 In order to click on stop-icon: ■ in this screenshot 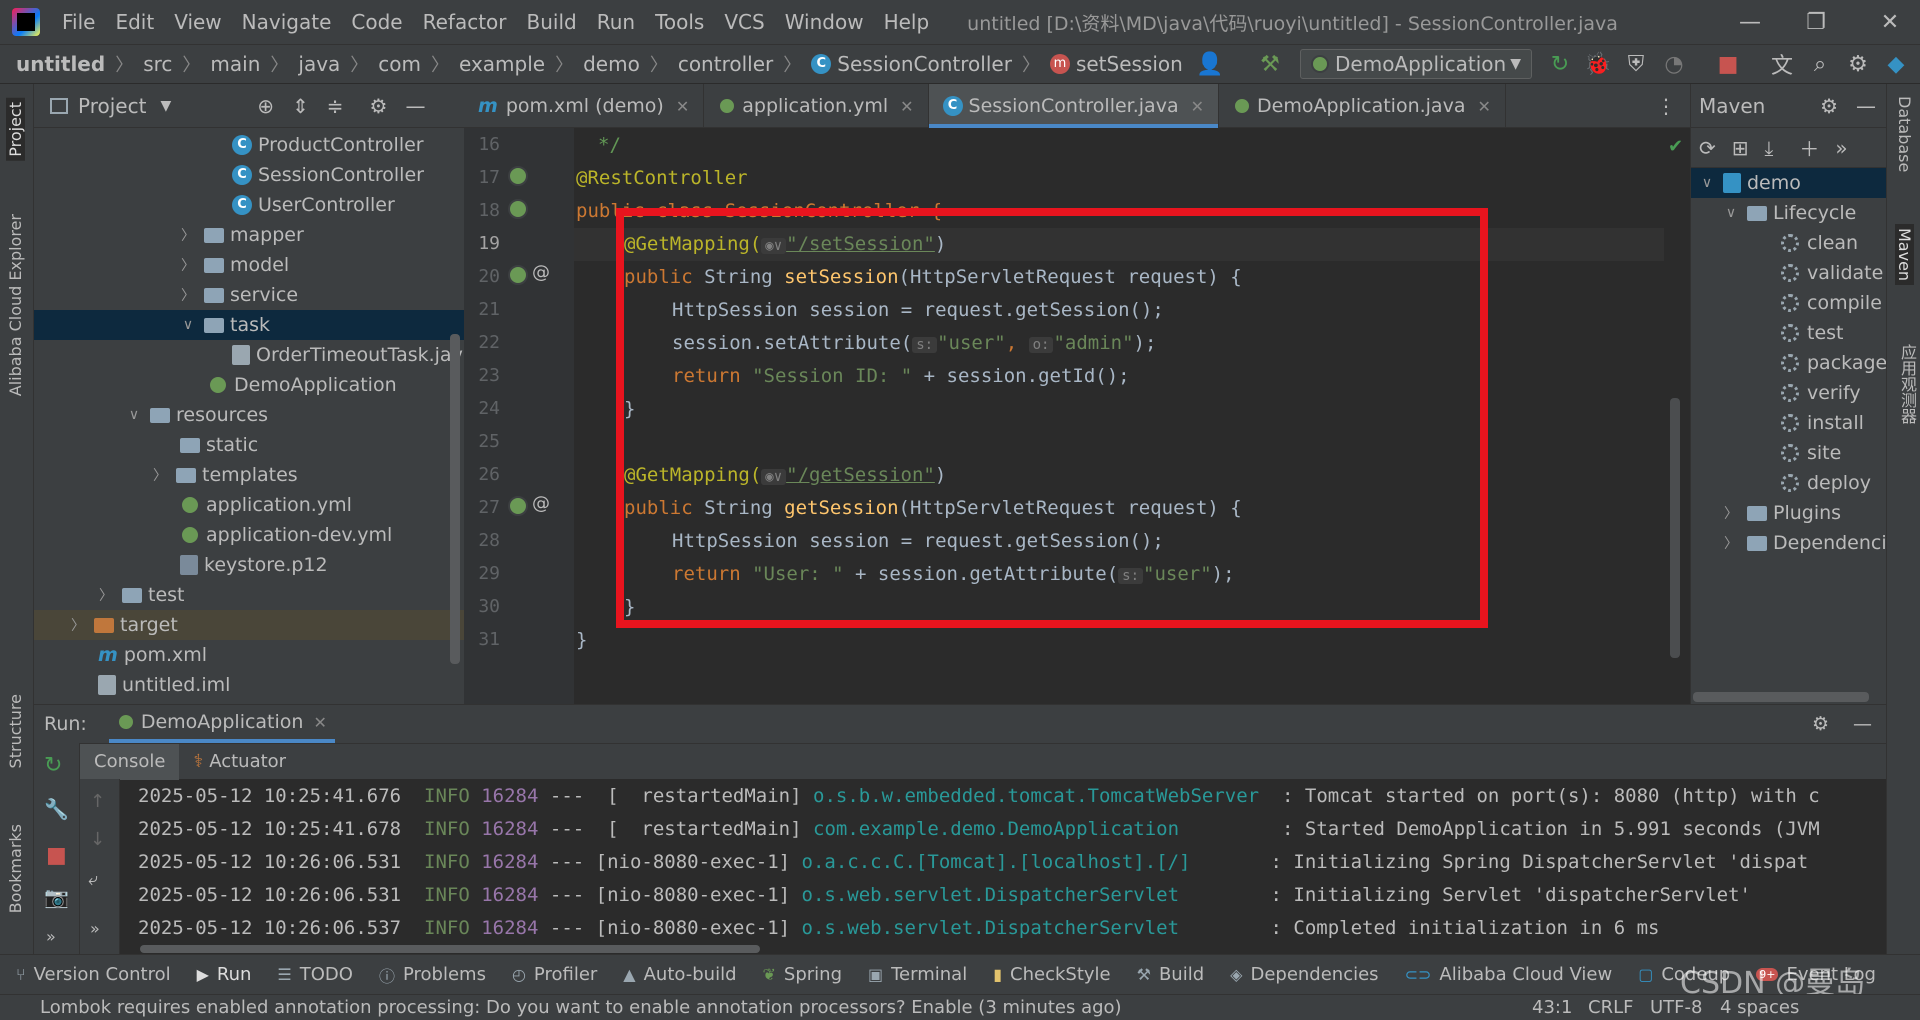, I will do `click(56, 855)`.